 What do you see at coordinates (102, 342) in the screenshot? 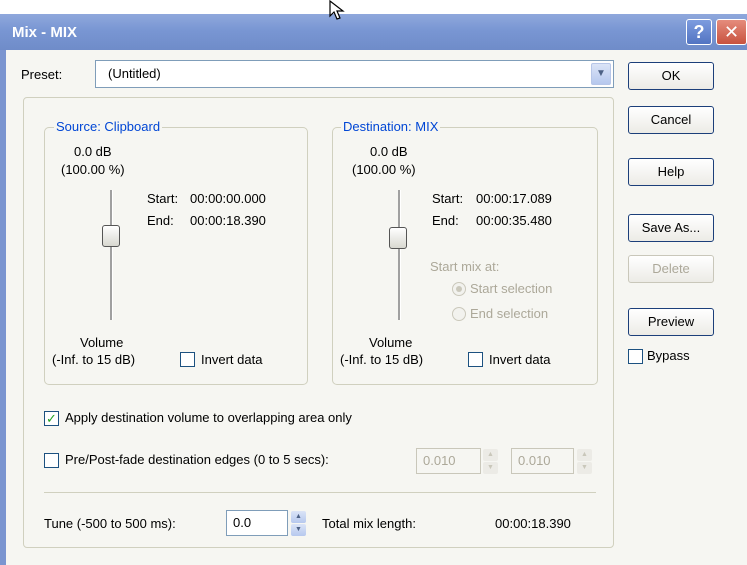
I see `source-volume-label: Volume` at bounding box center [102, 342].